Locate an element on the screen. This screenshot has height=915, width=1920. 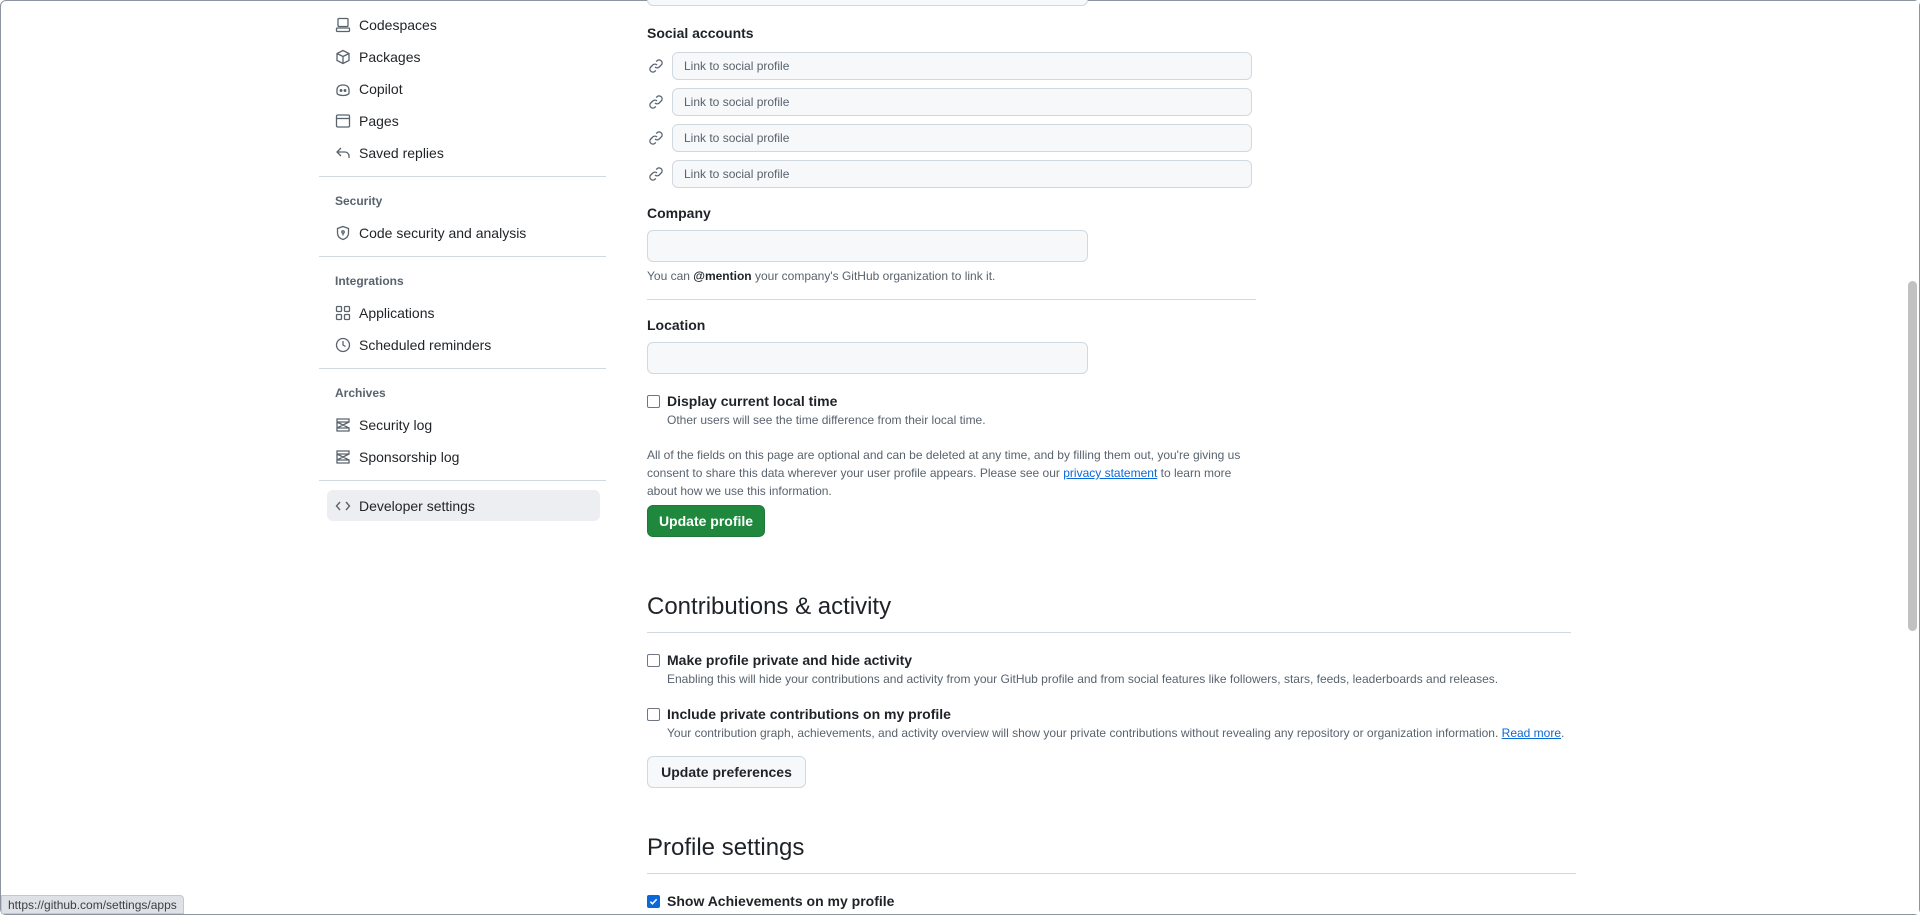
sidebar-item-label: Security log is located at coordinates (396, 424).